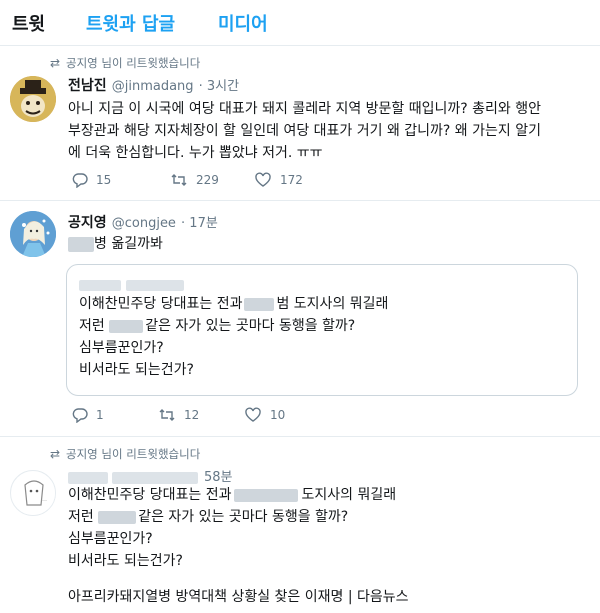  What do you see at coordinates (130, 23) in the screenshot?
I see `tab-tweets-and-replies: 트윗과 답글` at bounding box center [130, 23].